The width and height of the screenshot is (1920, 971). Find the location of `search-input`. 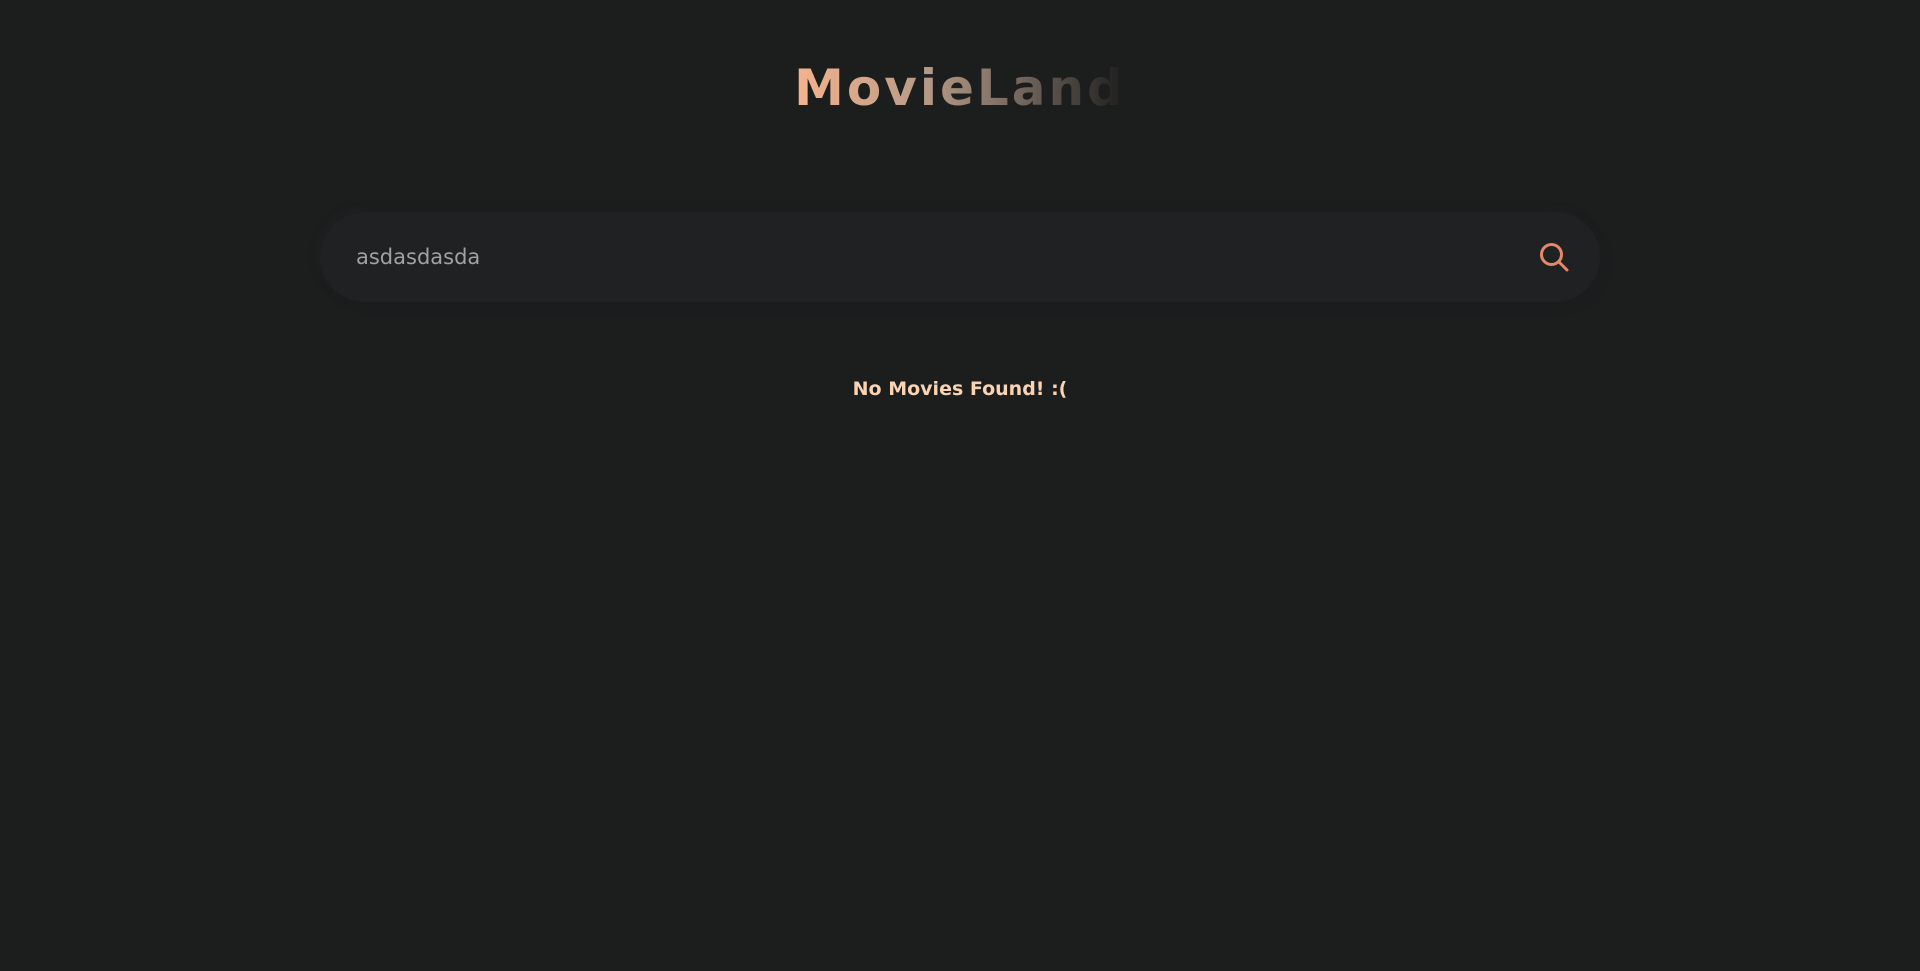

search-input is located at coordinates (944, 256).